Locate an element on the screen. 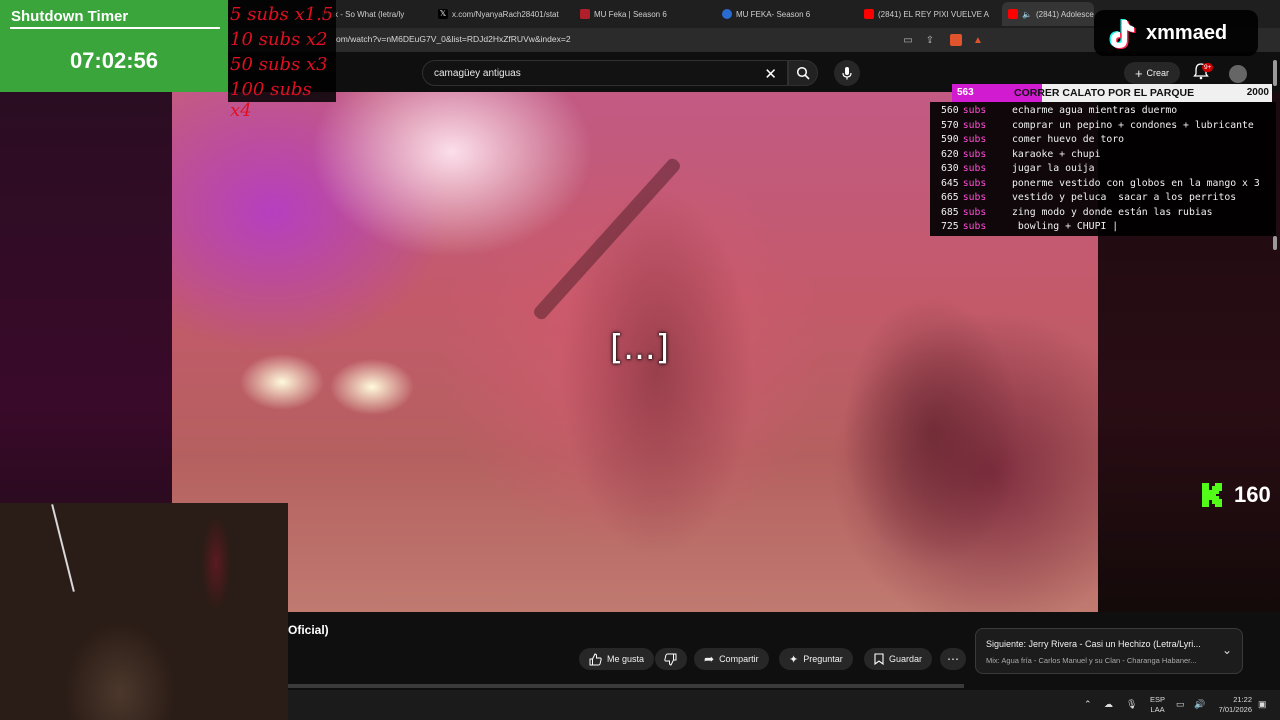  multiplier-line: 10 subs x2 is located at coordinates (279, 39).